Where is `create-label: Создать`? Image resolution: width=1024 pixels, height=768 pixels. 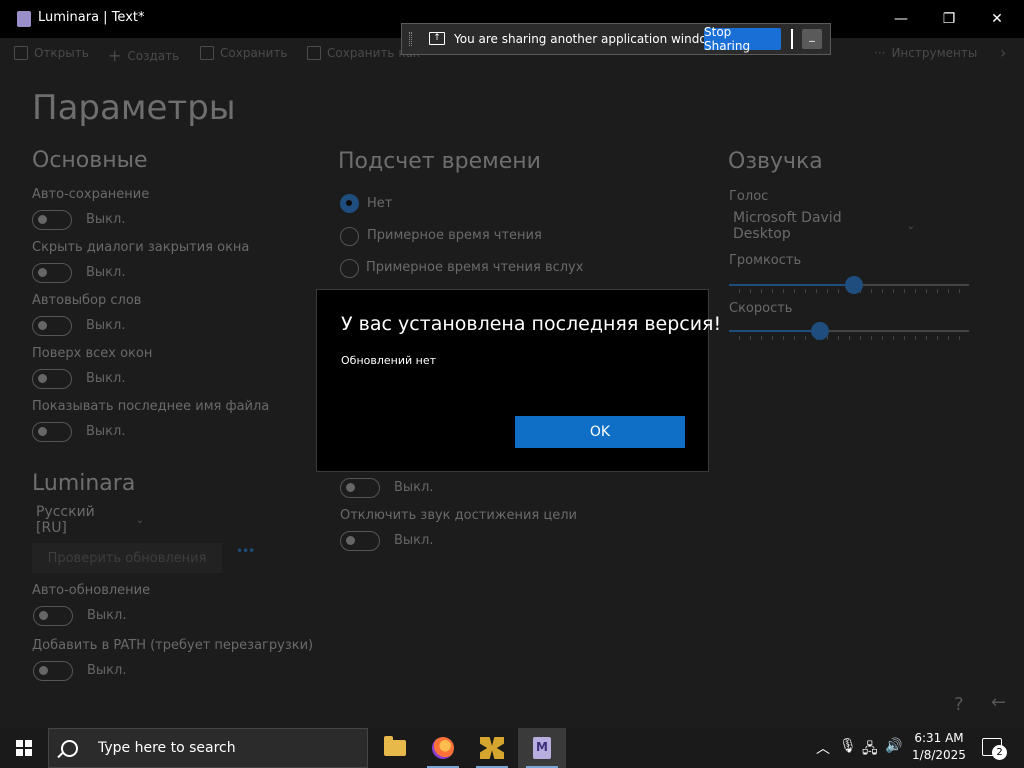
create-label: Создать is located at coordinates (153, 55).